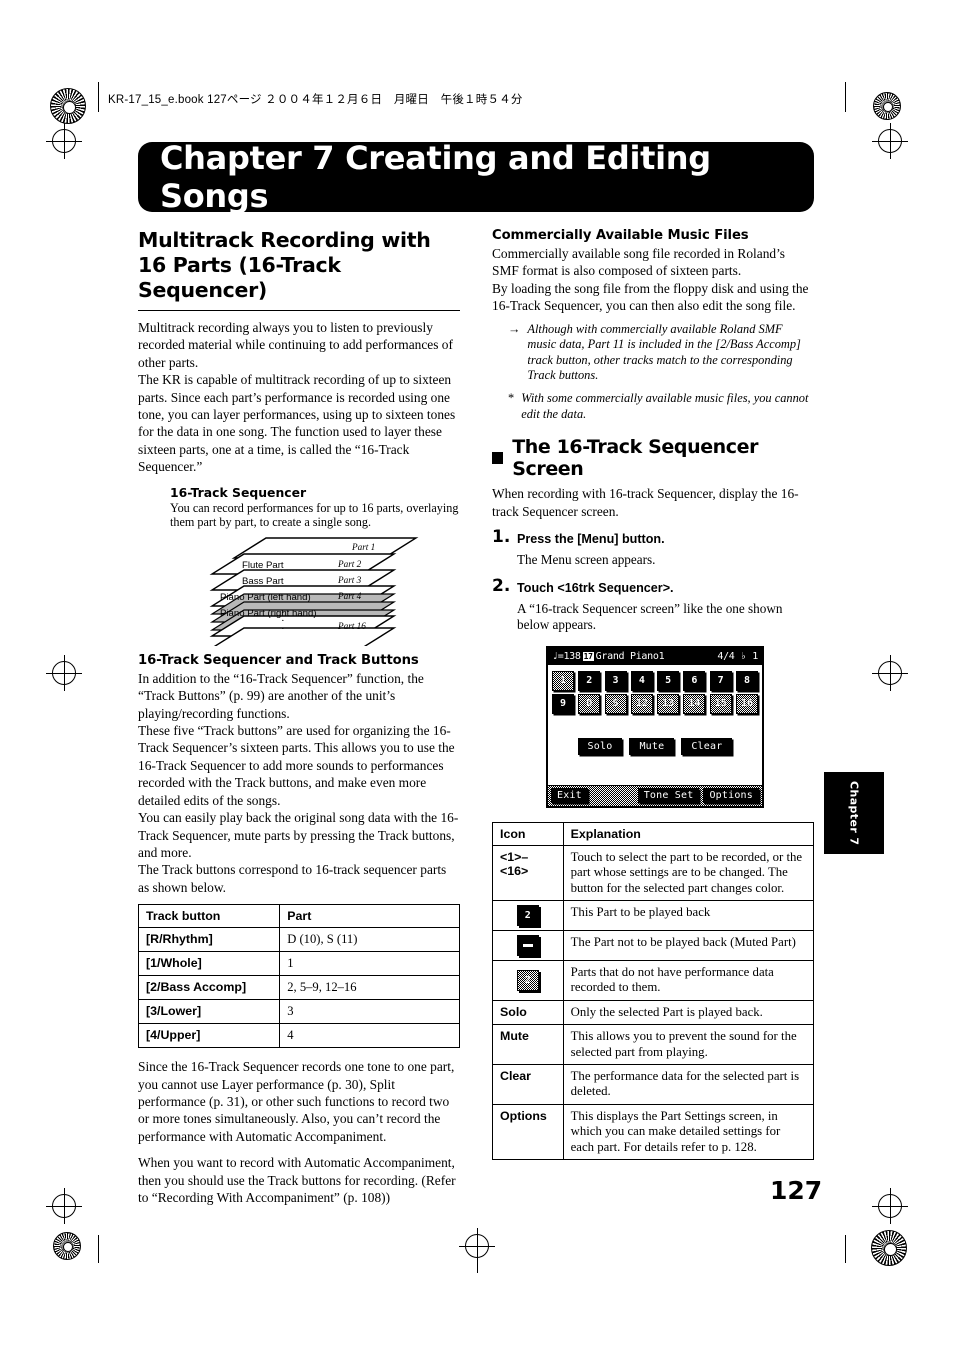 This screenshot has height=1351, width=954. I want to click on layer-label-piano-left: Piano Part (left hand), so click(265, 597).